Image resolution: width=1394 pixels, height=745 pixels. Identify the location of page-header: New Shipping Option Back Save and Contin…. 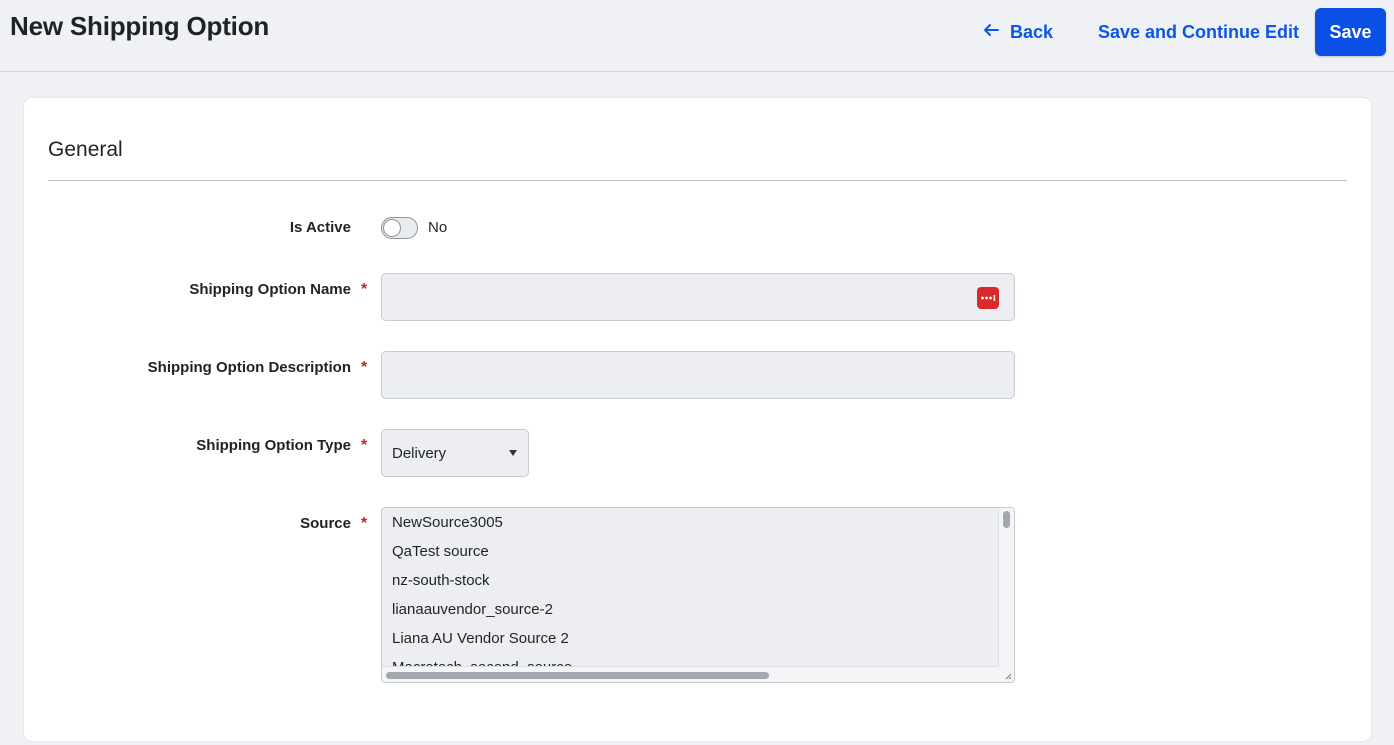
(697, 36).